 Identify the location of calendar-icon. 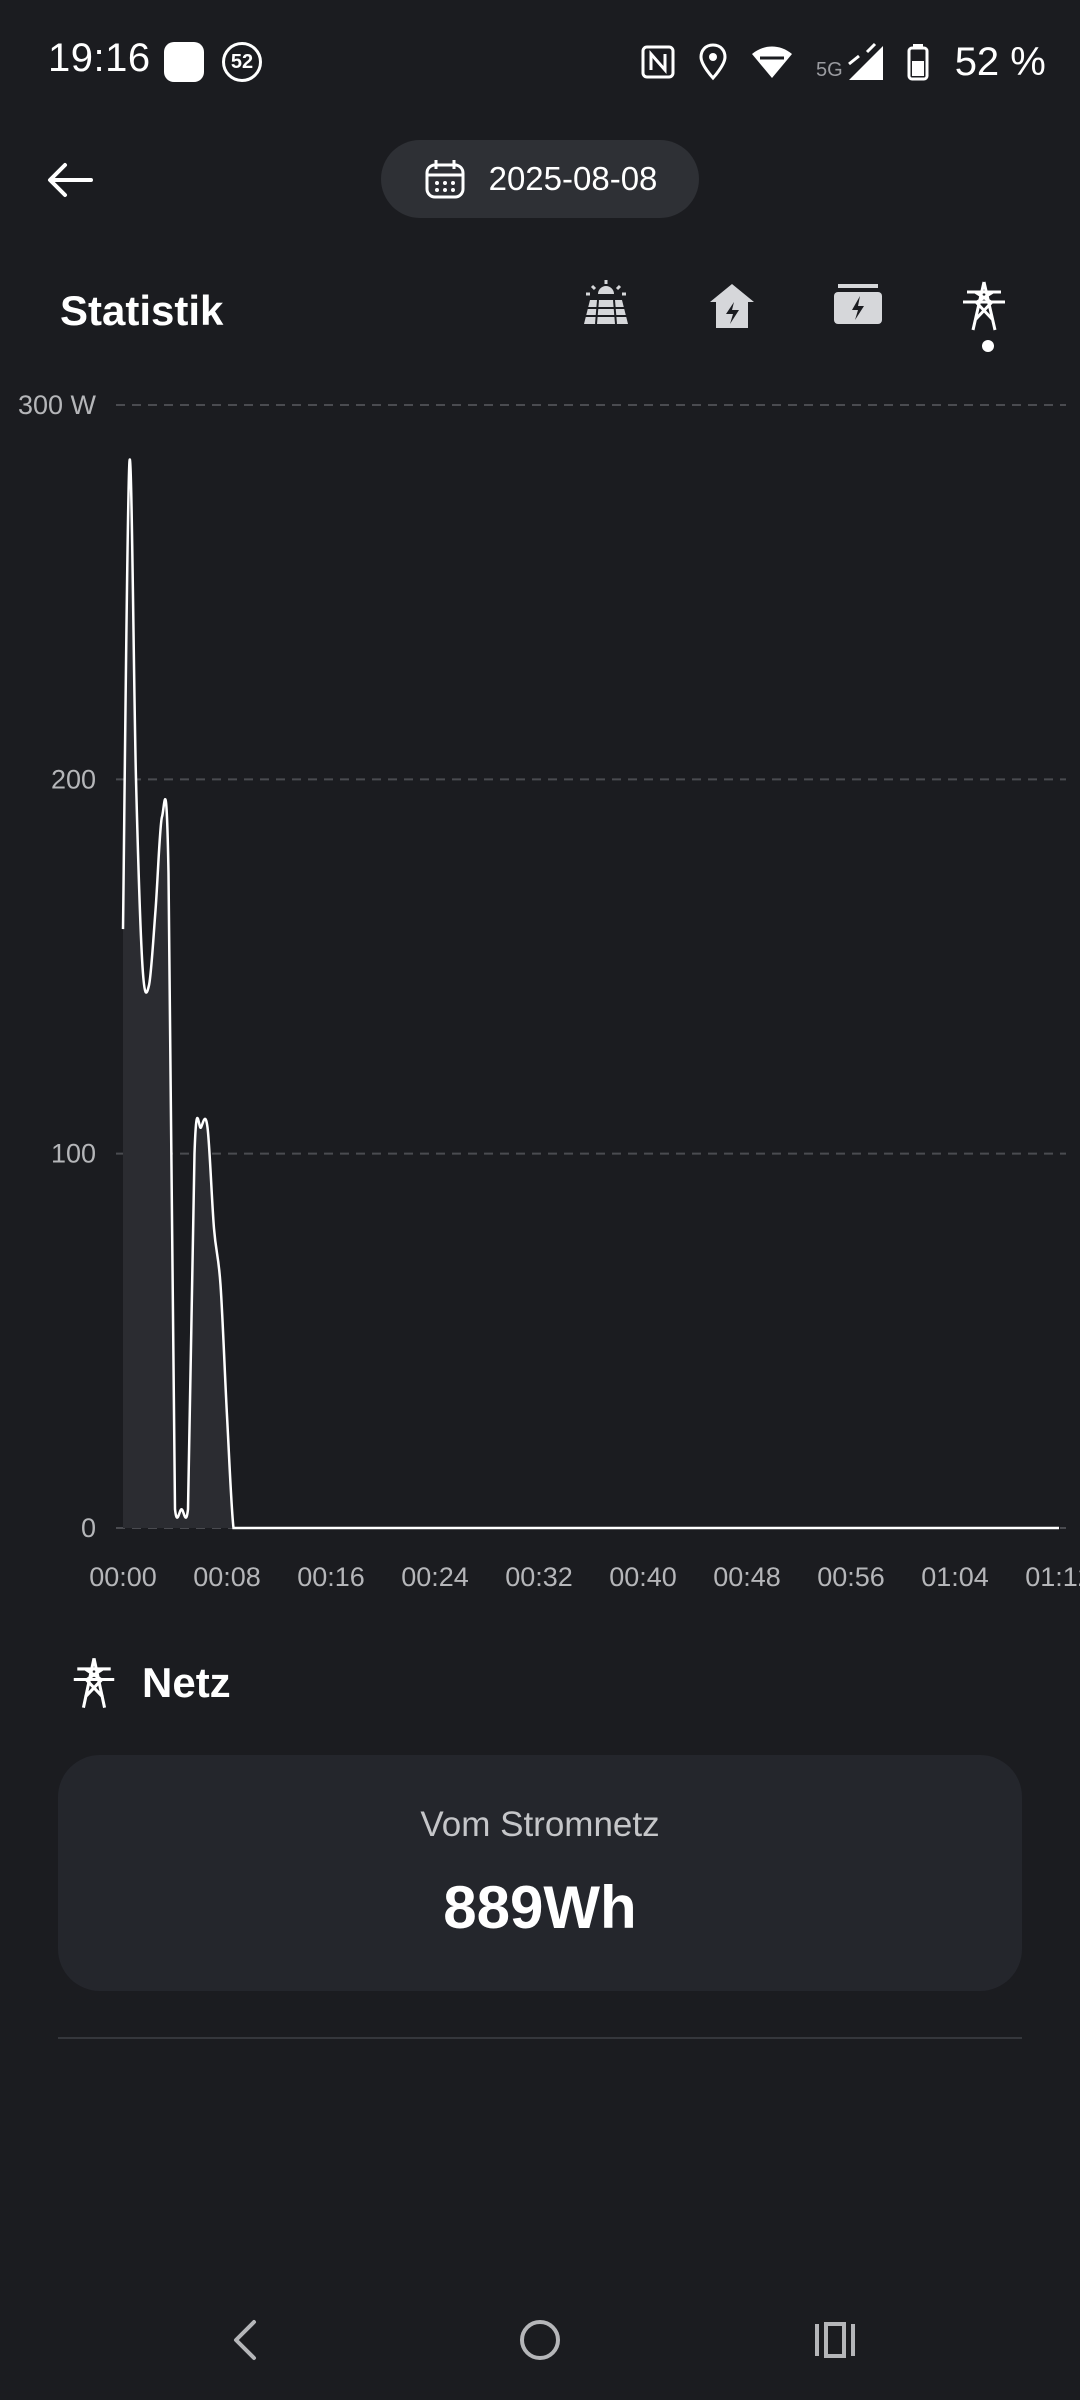
(445, 179).